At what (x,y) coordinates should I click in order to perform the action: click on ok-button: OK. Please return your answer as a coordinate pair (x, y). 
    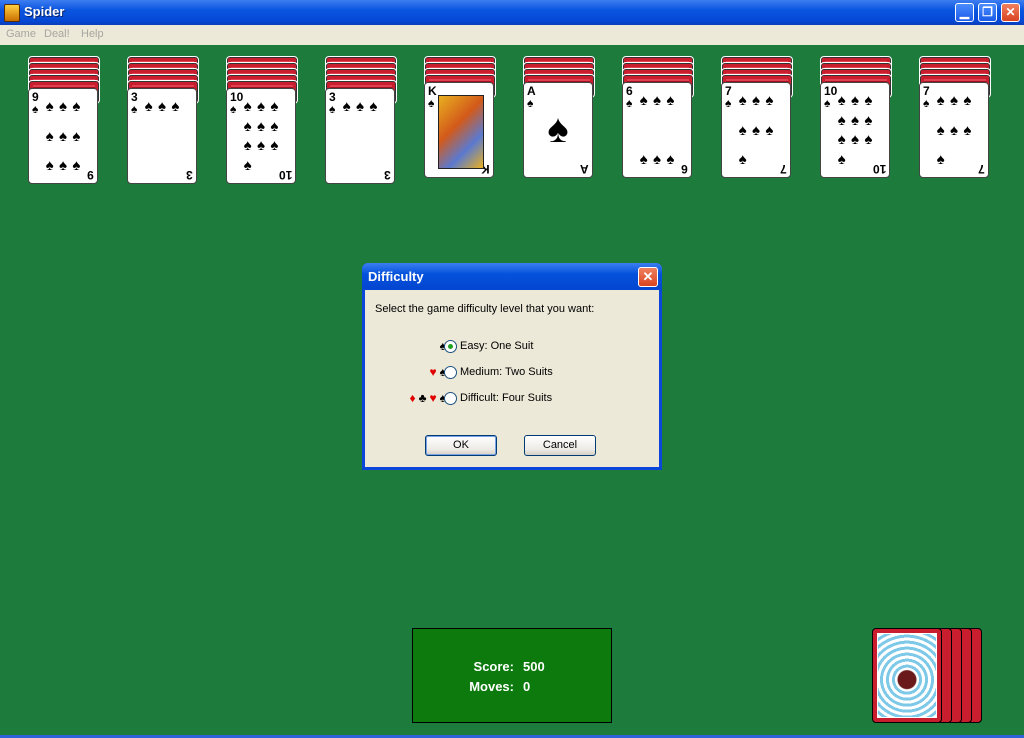
    Looking at the image, I should click on (461, 445).